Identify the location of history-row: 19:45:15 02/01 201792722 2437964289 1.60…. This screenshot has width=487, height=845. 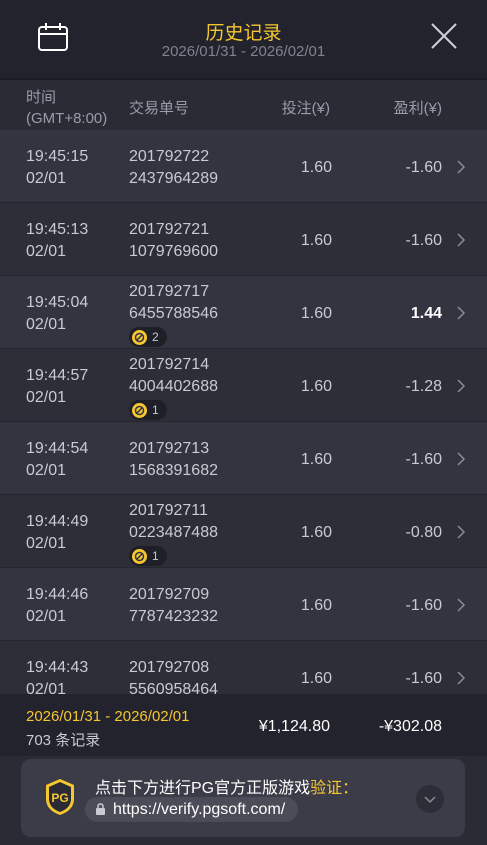
(243, 166).